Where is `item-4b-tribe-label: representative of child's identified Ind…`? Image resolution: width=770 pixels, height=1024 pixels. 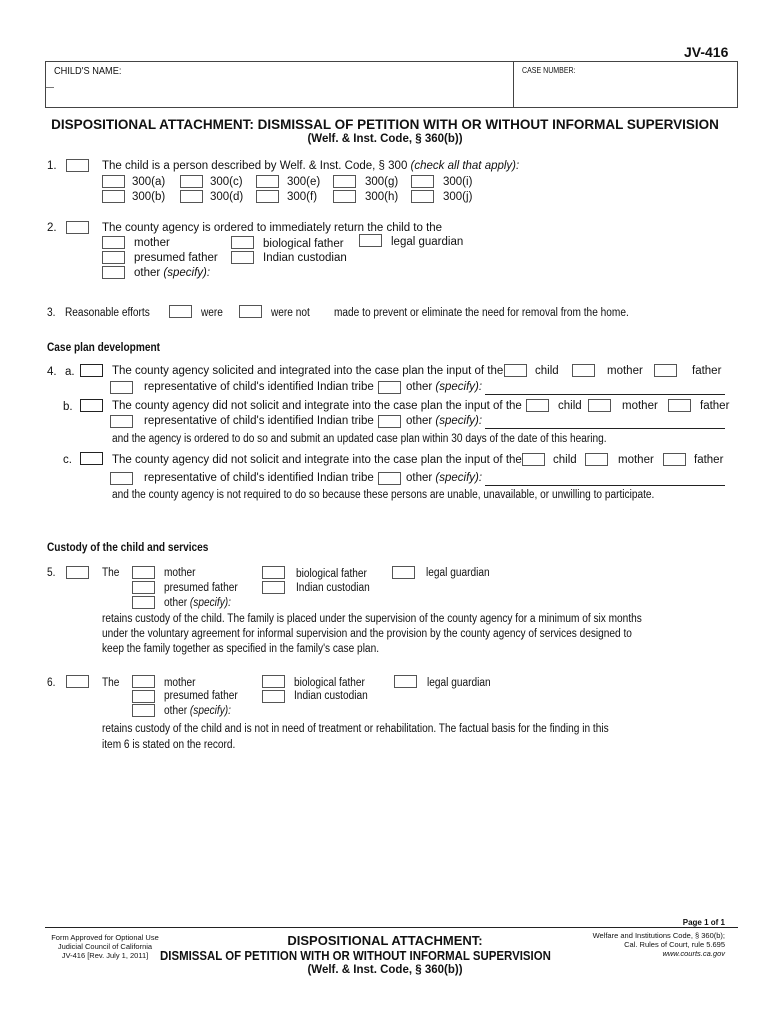 item-4b-tribe-label: representative of child's identified Ind… is located at coordinates (259, 421).